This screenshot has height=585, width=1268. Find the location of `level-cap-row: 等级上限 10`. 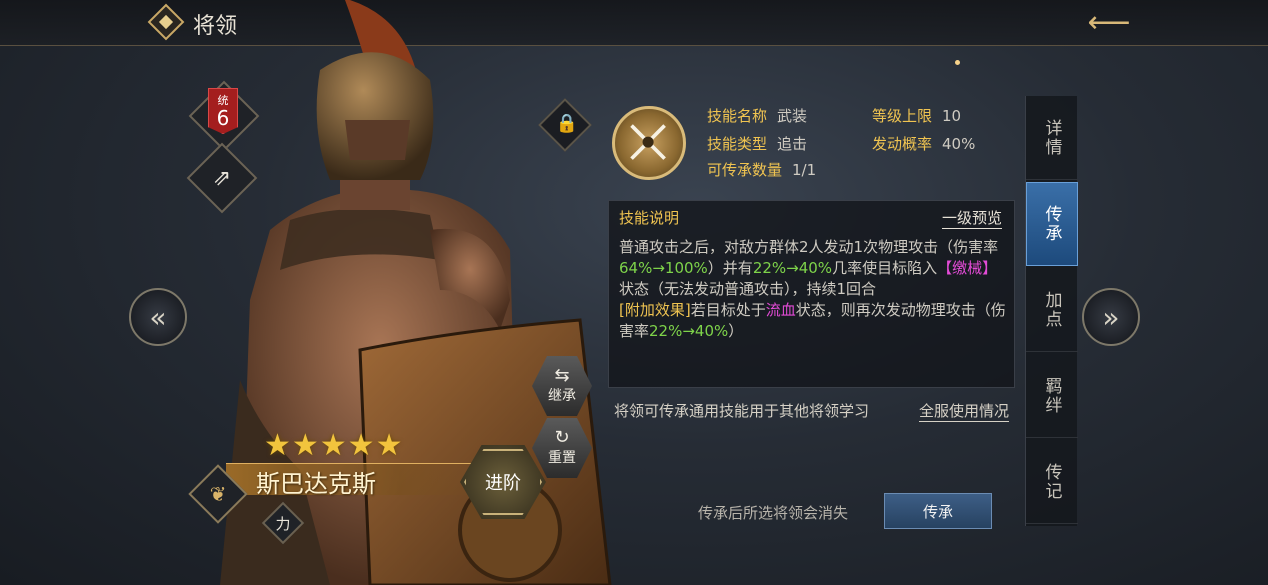

level-cap-row: 等级上限 10 is located at coordinates (916, 115).